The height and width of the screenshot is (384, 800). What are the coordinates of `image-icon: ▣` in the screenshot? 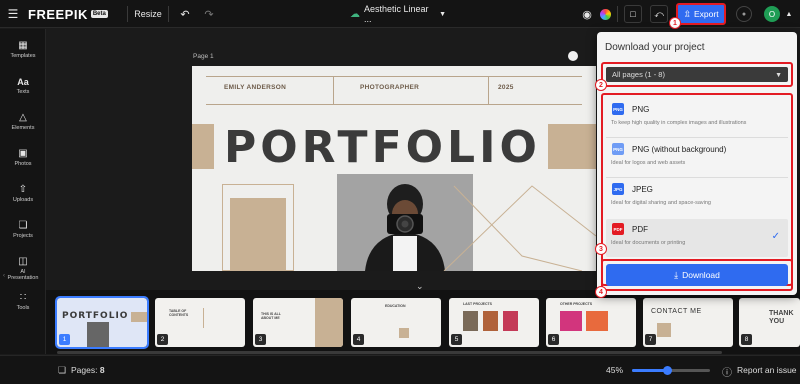 It's located at (23, 153).